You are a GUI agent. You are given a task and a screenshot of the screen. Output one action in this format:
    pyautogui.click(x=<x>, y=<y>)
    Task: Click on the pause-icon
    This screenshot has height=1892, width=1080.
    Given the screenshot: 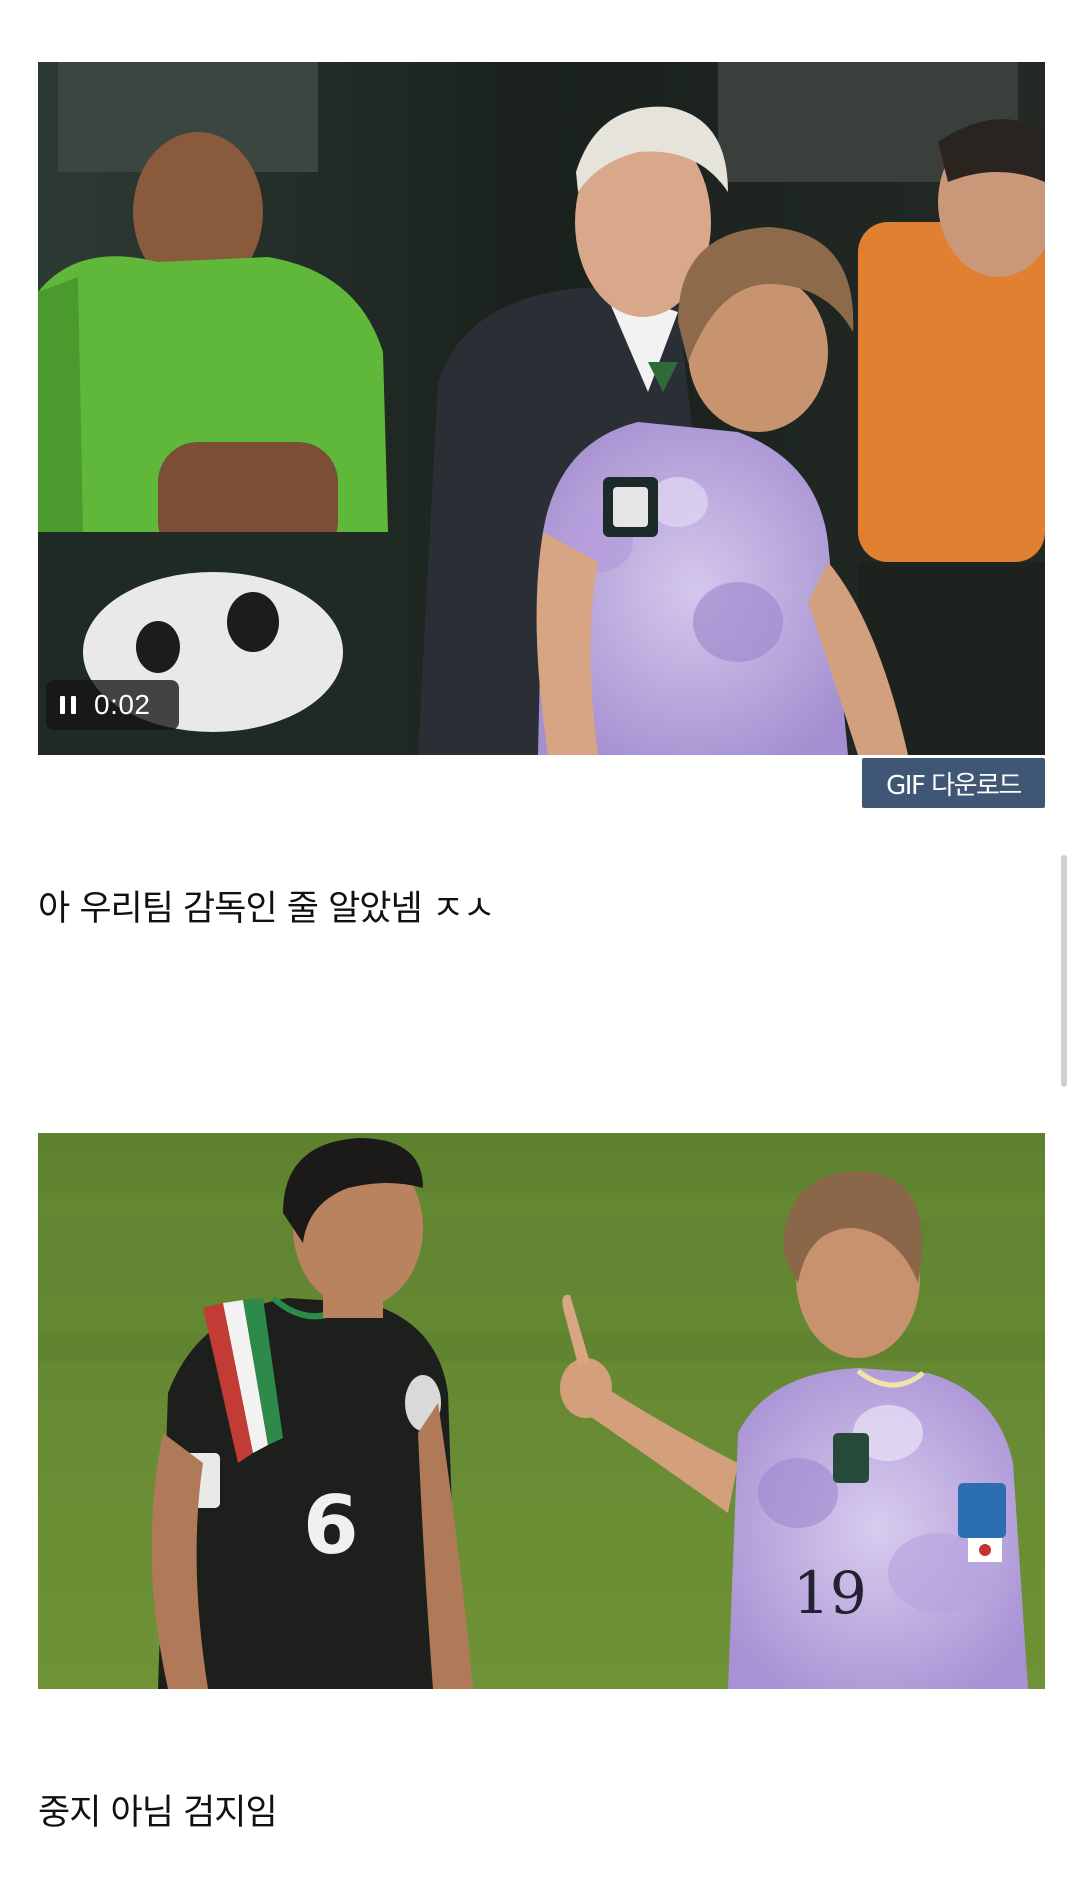 What is the action you would take?
    pyautogui.click(x=68, y=705)
    